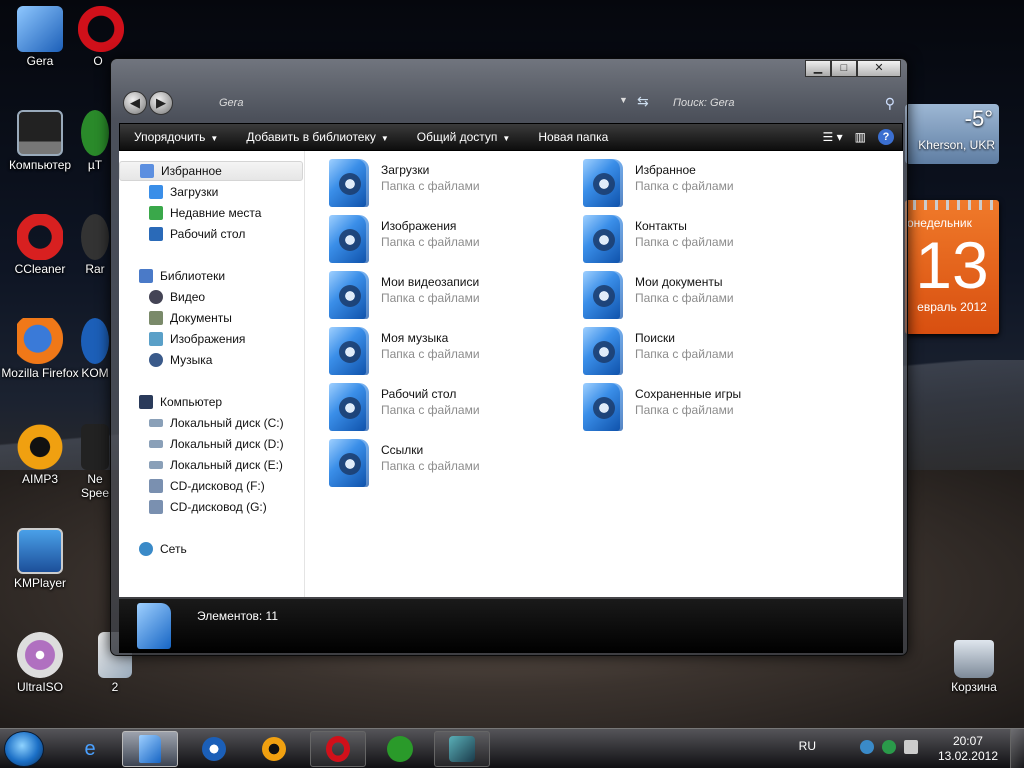 The image size is (1024, 768). What do you see at coordinates (24, 749) in the screenshot?
I see `start-button` at bounding box center [24, 749].